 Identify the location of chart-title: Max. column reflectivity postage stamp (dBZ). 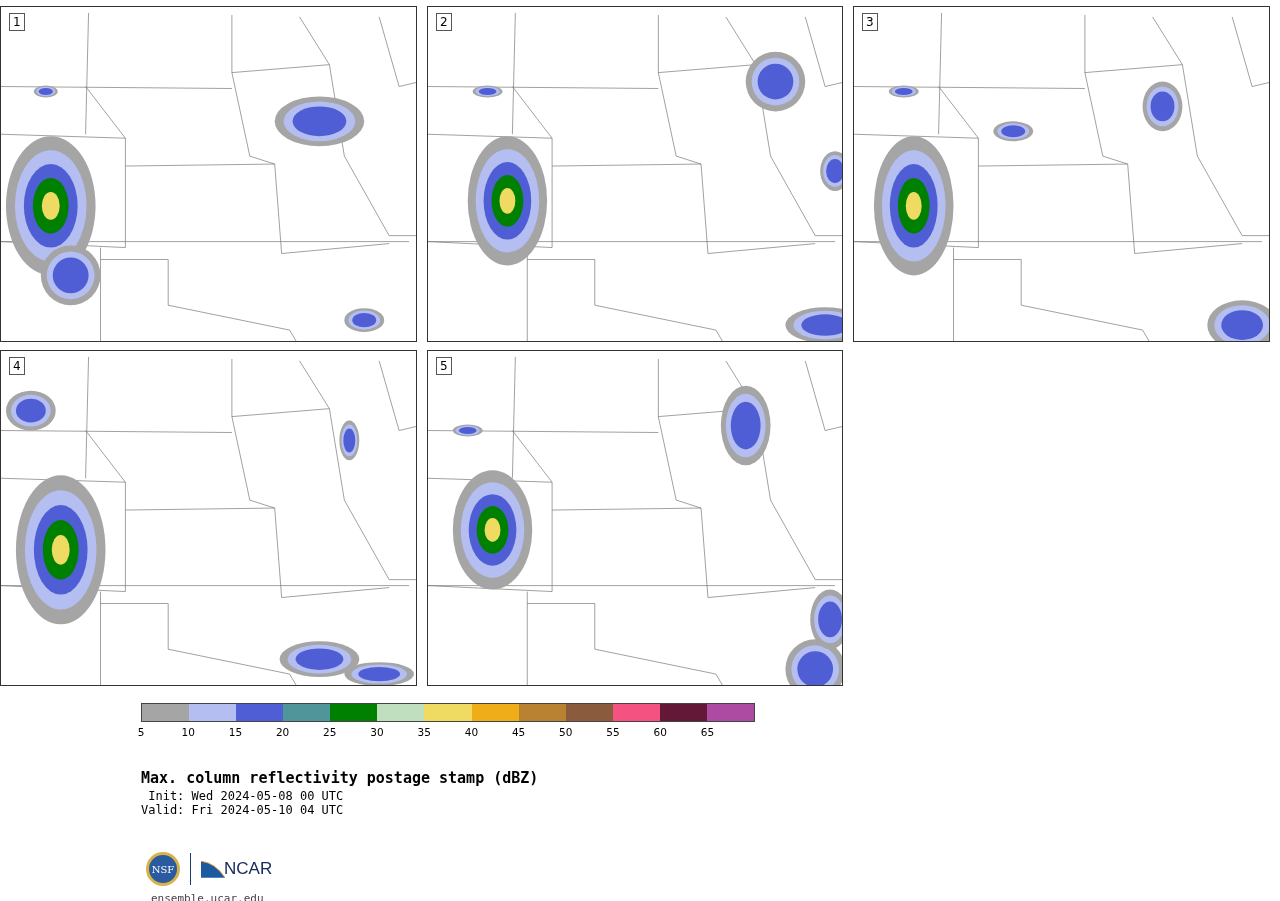
(340, 778).